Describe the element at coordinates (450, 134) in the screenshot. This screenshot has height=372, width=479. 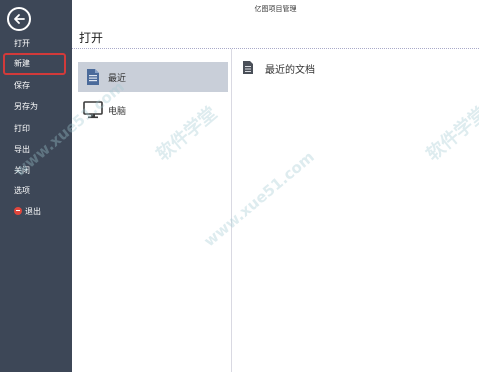
I see `watermark-text-right: 软件学堂` at that location.